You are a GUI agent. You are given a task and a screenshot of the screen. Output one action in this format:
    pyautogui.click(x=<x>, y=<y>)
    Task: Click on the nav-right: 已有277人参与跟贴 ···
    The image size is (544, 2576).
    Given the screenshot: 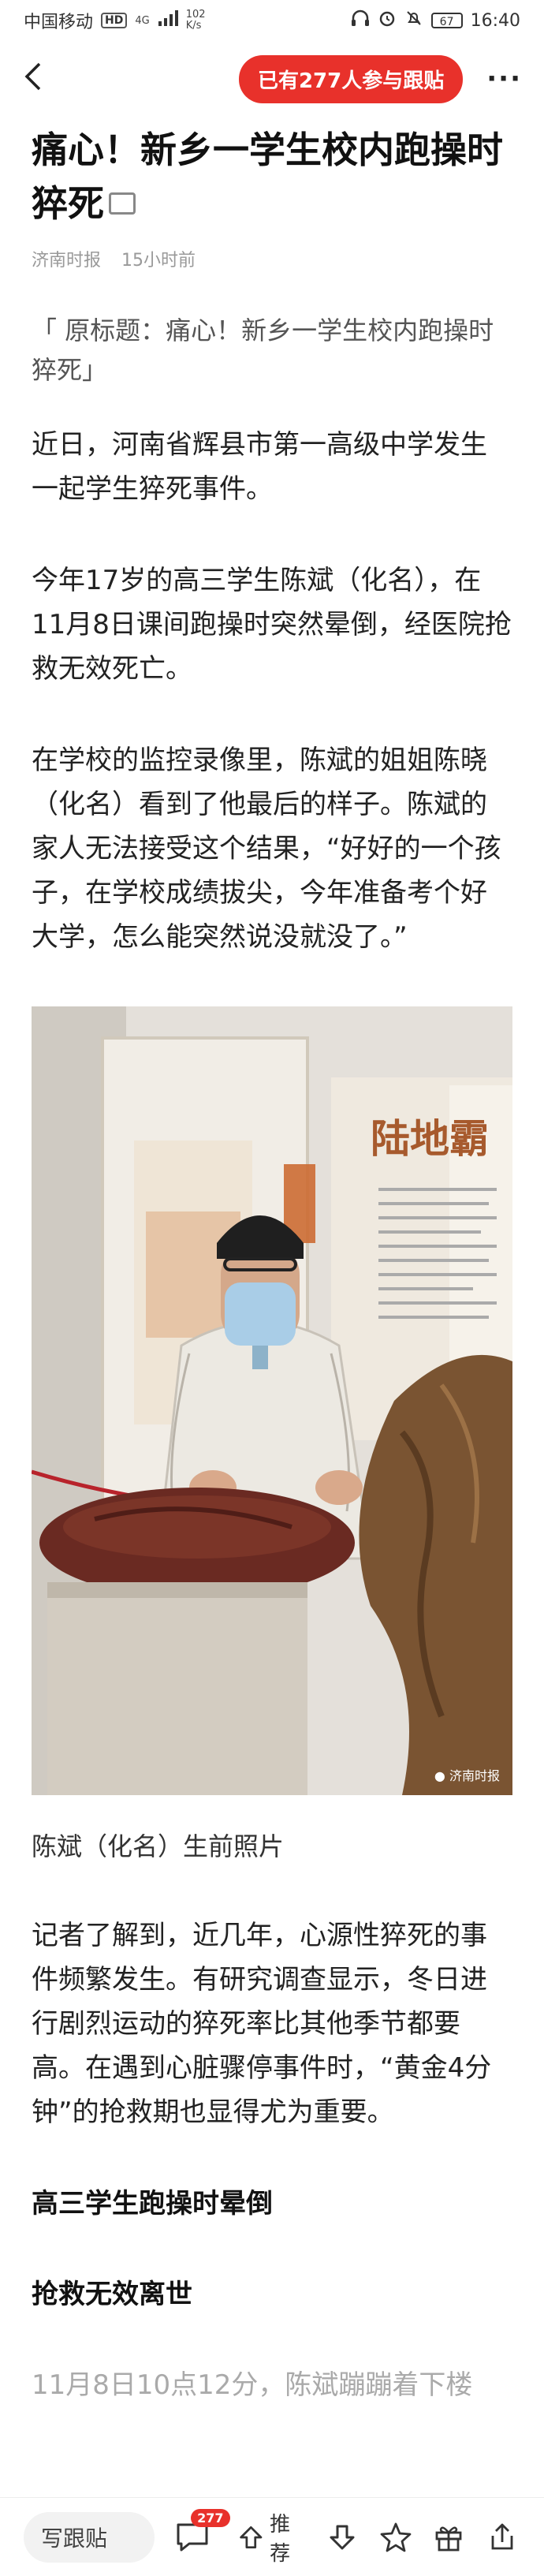 What is the action you would take?
    pyautogui.click(x=380, y=78)
    